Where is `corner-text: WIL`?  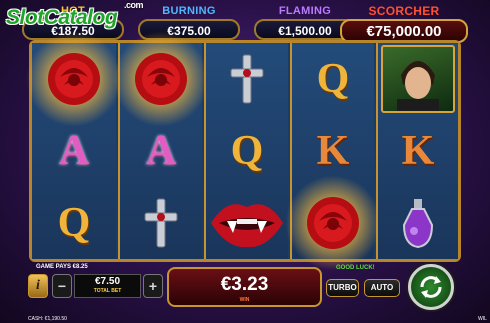 corner-text: WIL is located at coordinates (482, 319).